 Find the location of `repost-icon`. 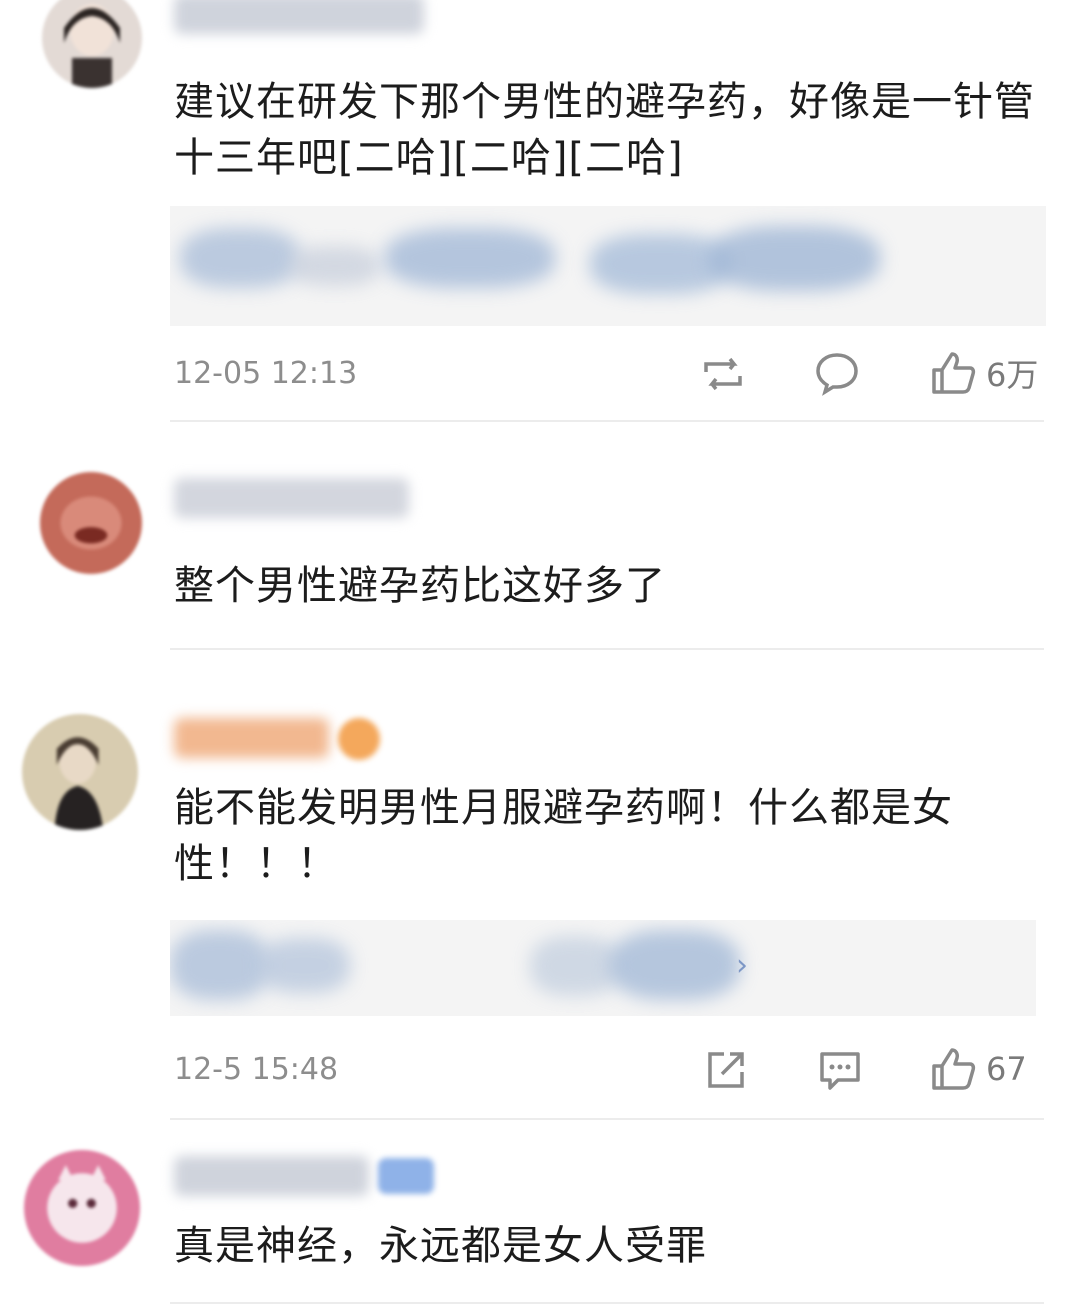

repost-icon is located at coordinates (723, 374).